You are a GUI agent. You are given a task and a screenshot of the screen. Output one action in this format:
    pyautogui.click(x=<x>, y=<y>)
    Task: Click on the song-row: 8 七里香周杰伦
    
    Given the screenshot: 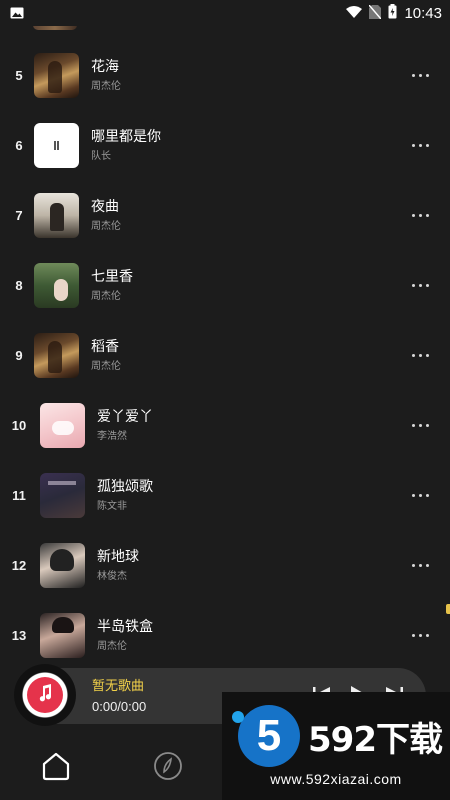 What is the action you would take?
    pyautogui.click(x=225, y=285)
    